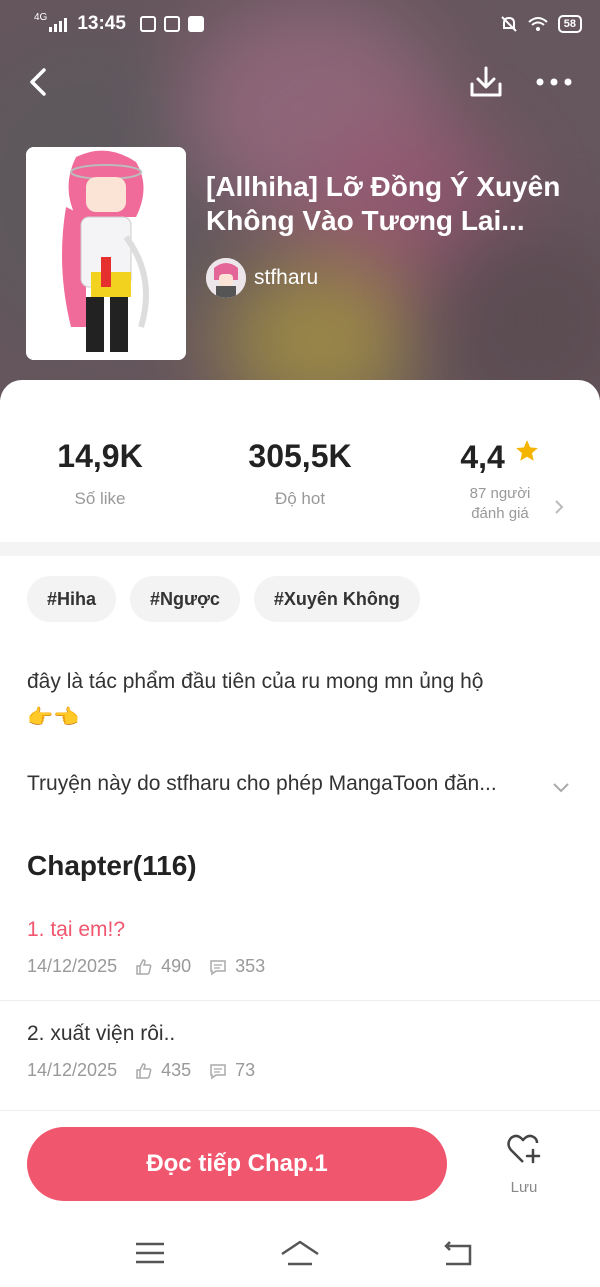 The width and height of the screenshot is (600, 1287). Describe the element at coordinates (500, 513) in the screenshot. I see `rating-label: đánh giá` at that location.